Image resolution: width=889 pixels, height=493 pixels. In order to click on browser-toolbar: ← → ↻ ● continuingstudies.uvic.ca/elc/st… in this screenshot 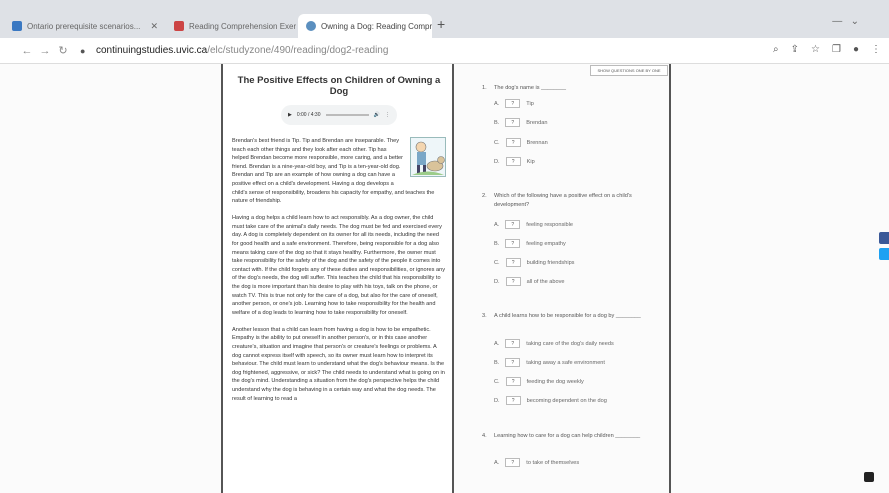, I will do `click(444, 51)`.